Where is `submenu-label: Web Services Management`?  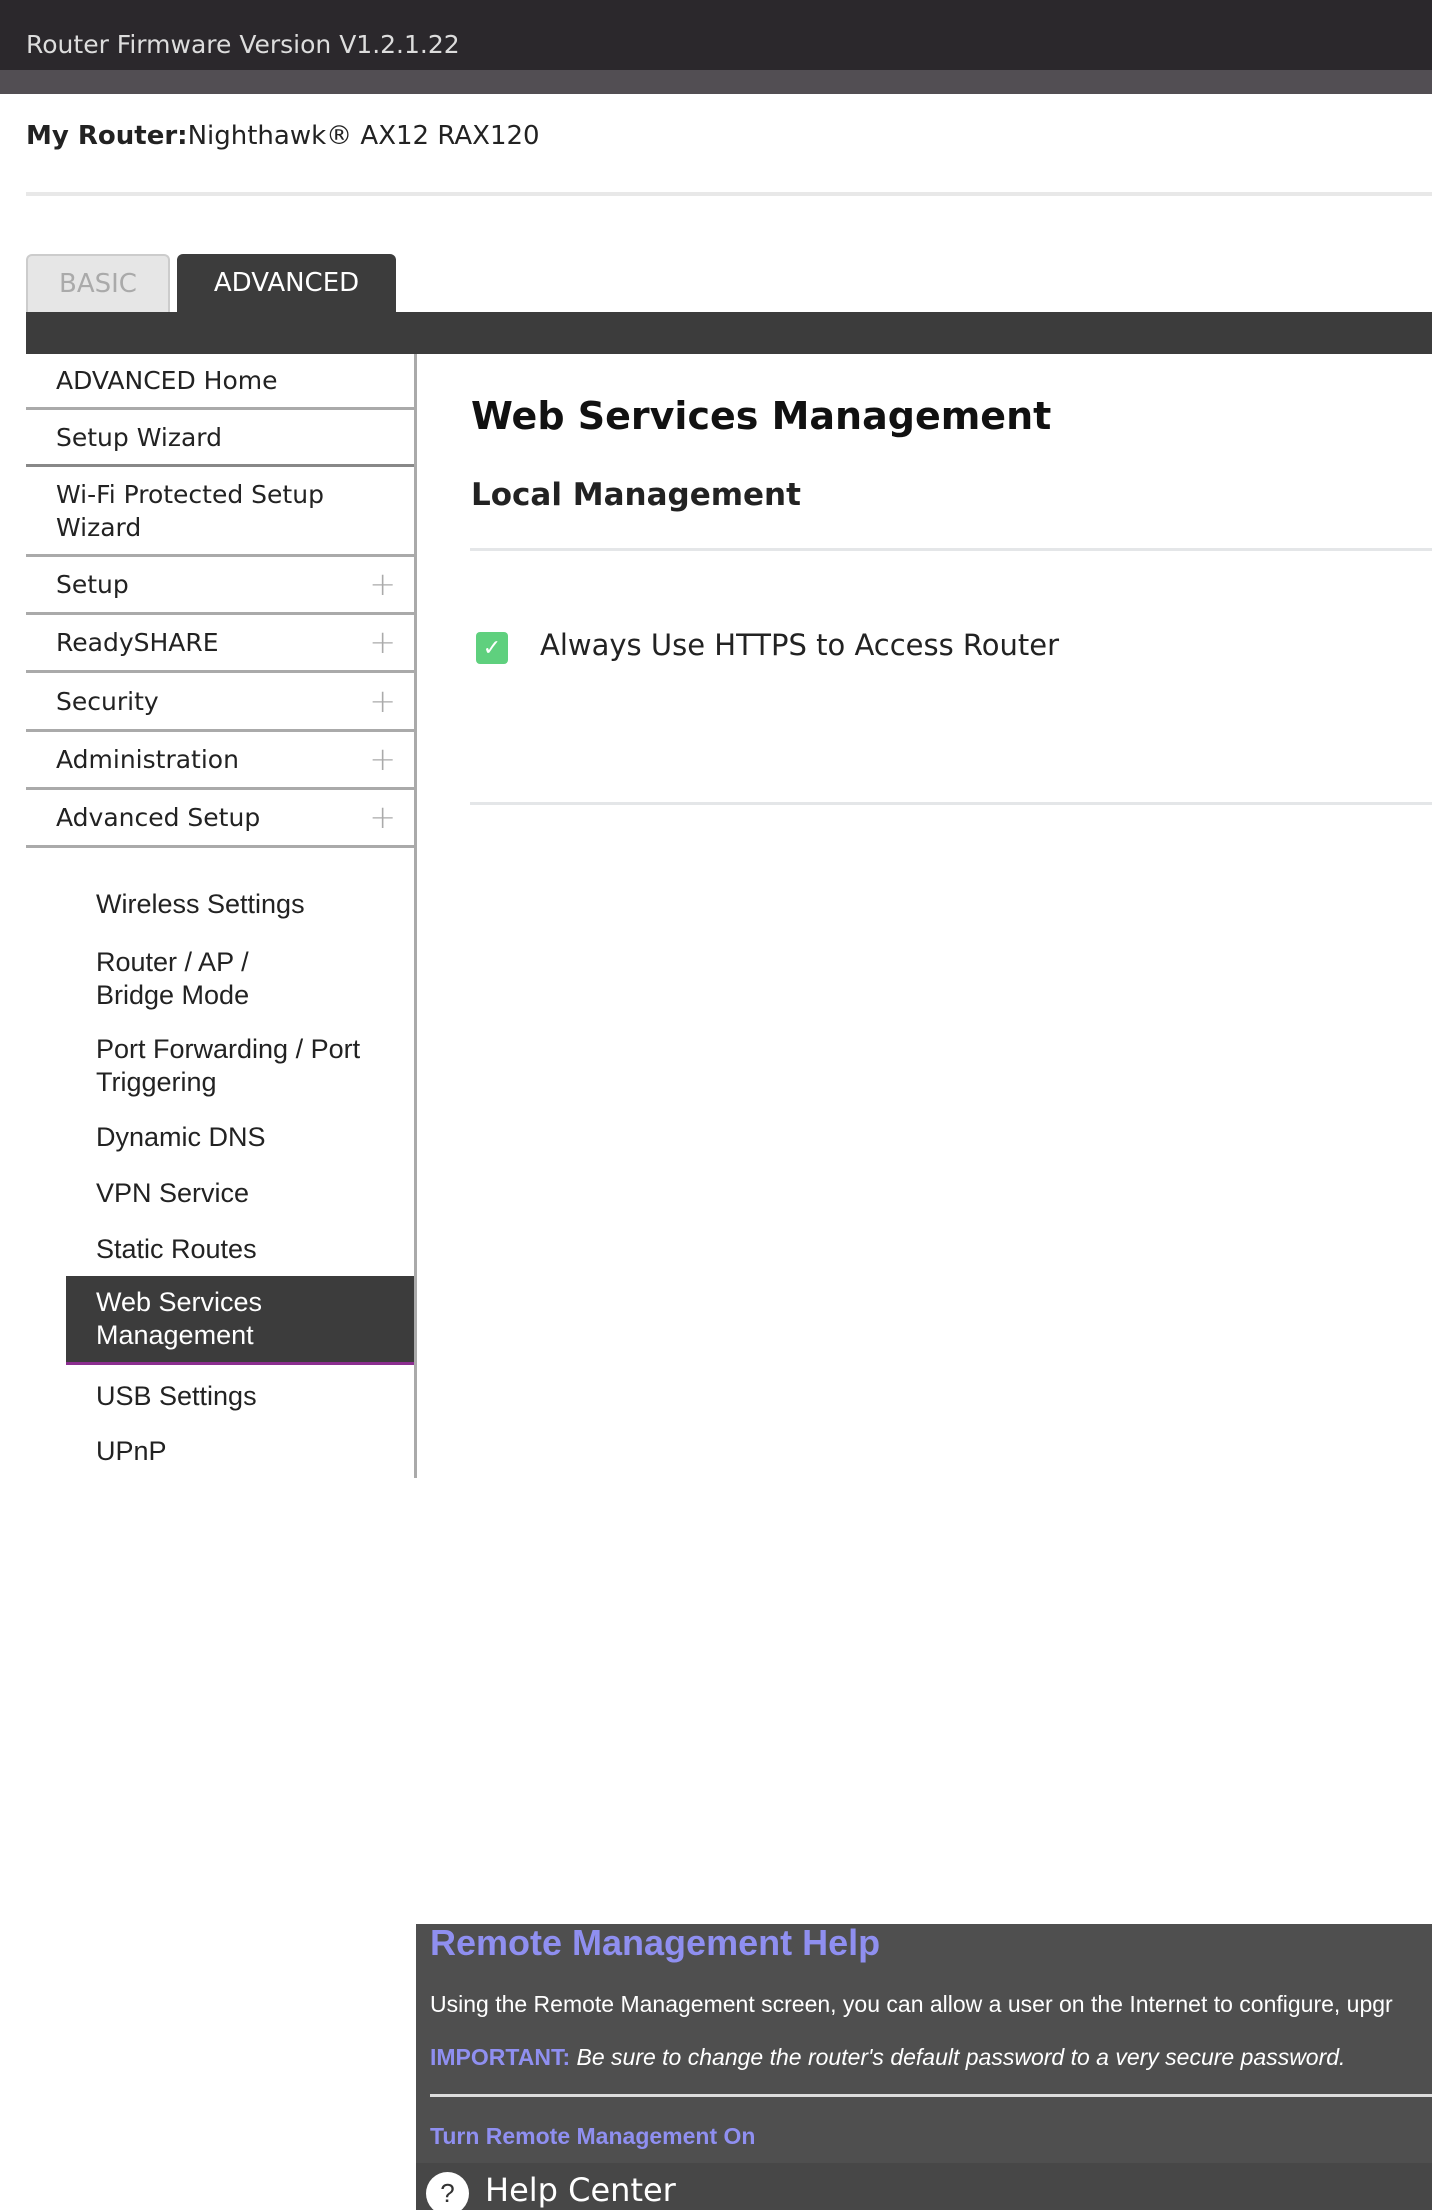 submenu-label: Web Services Management is located at coordinates (179, 1318).